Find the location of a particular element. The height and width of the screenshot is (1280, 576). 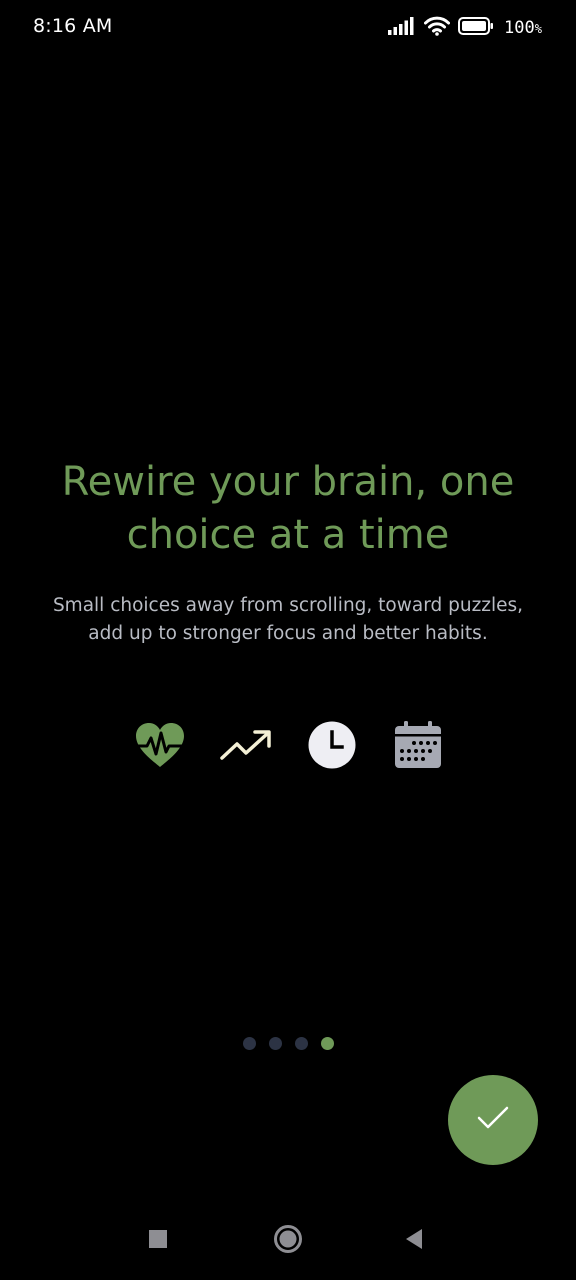

onboarding-title: Rewire your brain, one choice at a time is located at coordinates (288, 508).